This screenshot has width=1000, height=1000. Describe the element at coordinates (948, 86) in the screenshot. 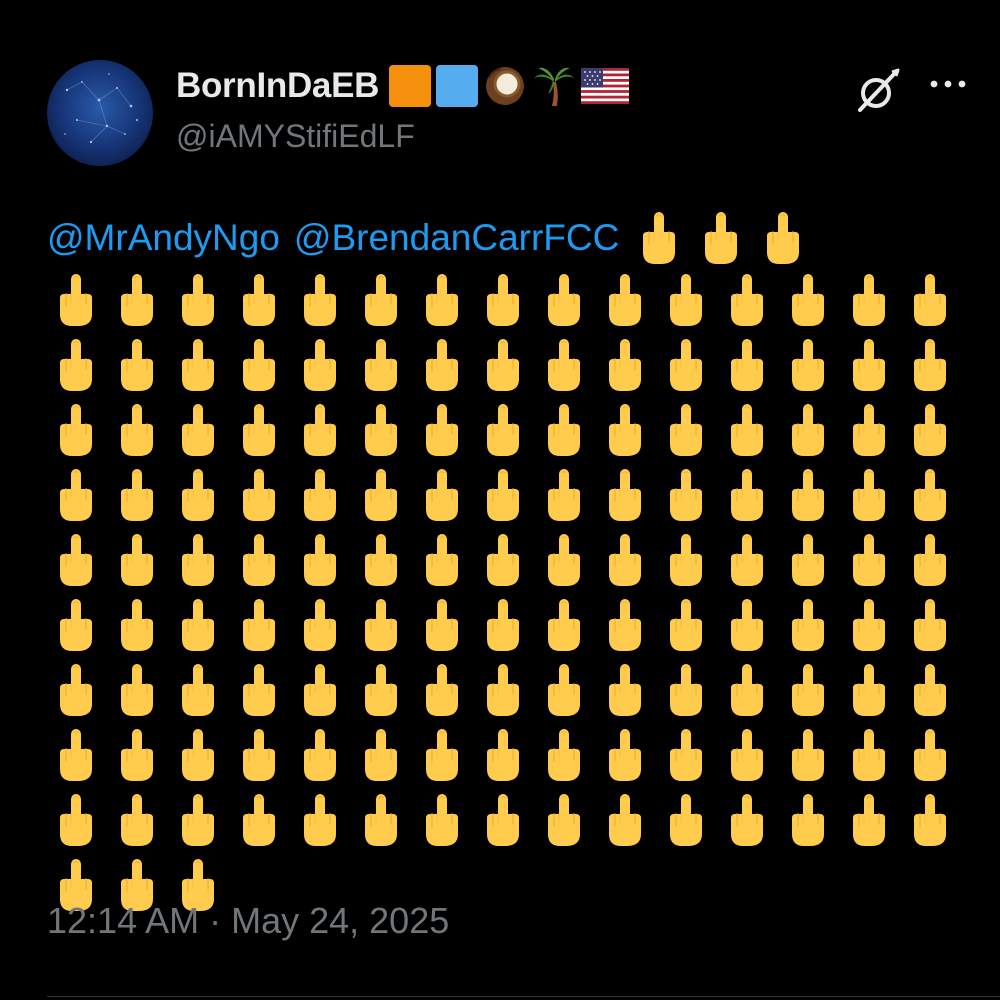

I see `more-options-icon` at that location.